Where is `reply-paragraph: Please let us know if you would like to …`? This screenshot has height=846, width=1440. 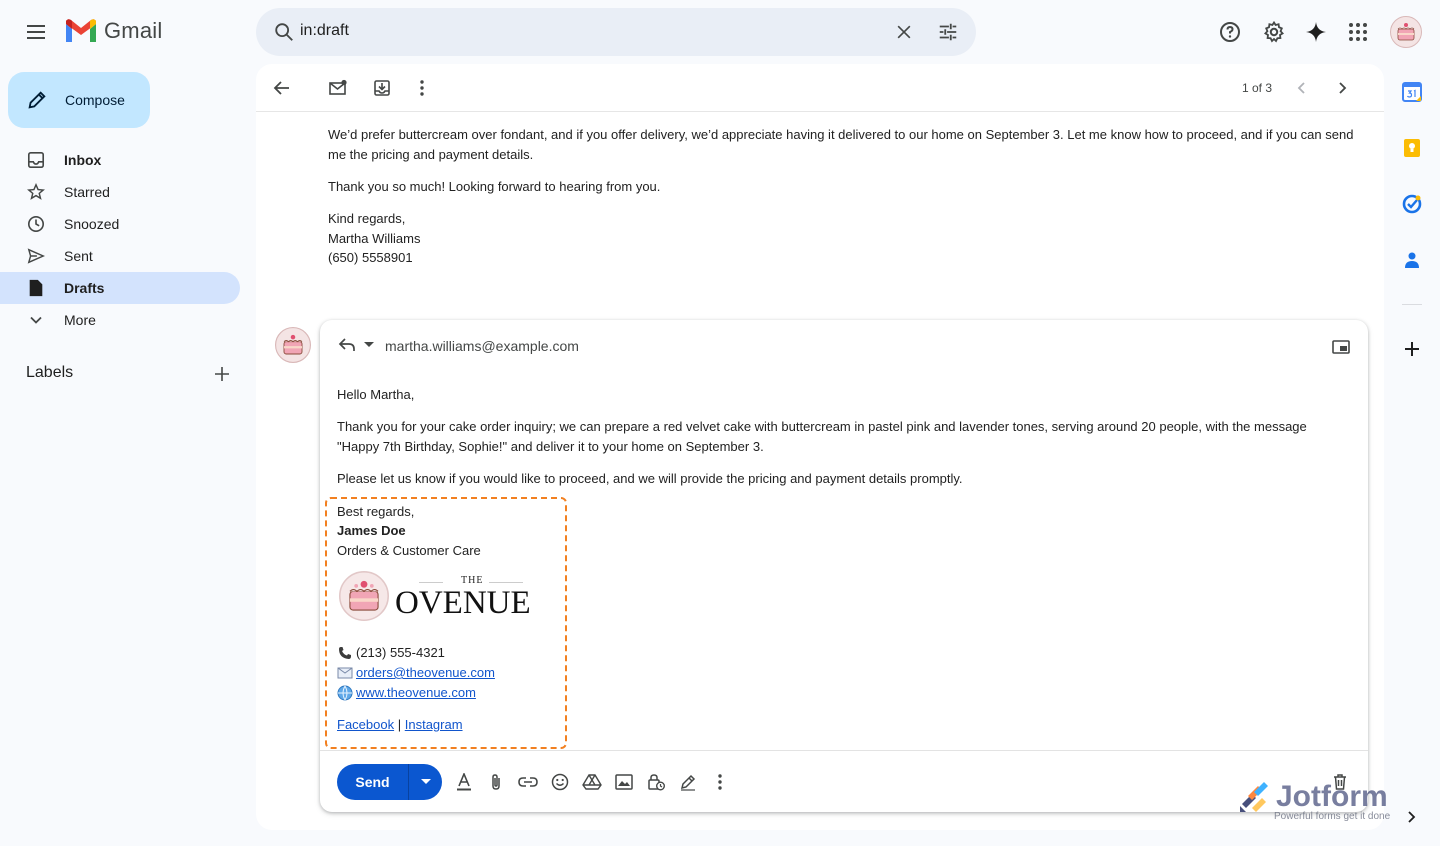
reply-paragraph: Please let us know if you would like to … is located at coordinates (650, 479).